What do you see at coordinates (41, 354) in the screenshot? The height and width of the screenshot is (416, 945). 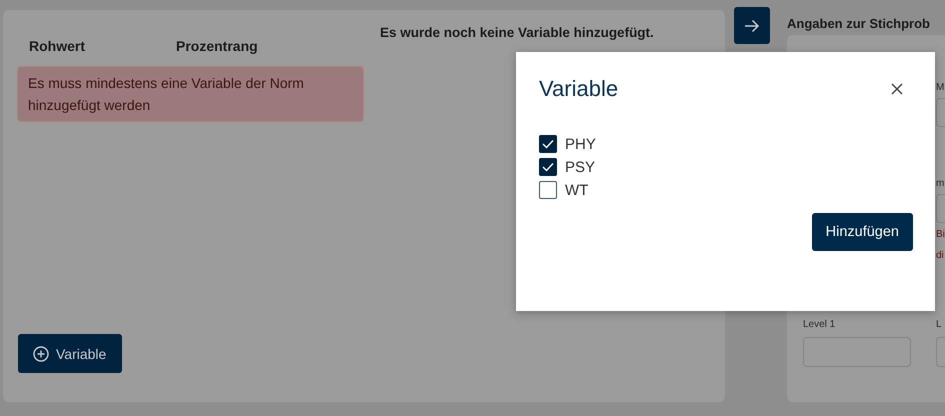 I see `plus-circle-icon` at bounding box center [41, 354].